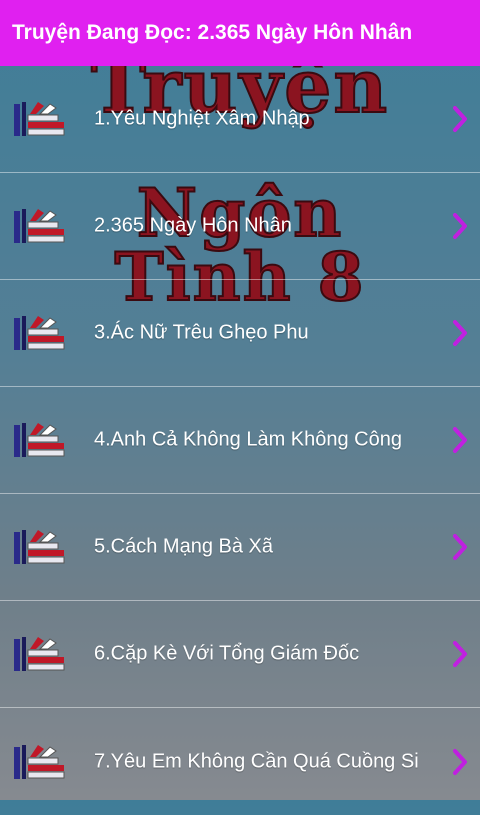  Describe the element at coordinates (212, 32) in the screenshot. I see `page-title: Truyện Đang Đọc: 2.365 Ngày Hôn Nhân` at that location.